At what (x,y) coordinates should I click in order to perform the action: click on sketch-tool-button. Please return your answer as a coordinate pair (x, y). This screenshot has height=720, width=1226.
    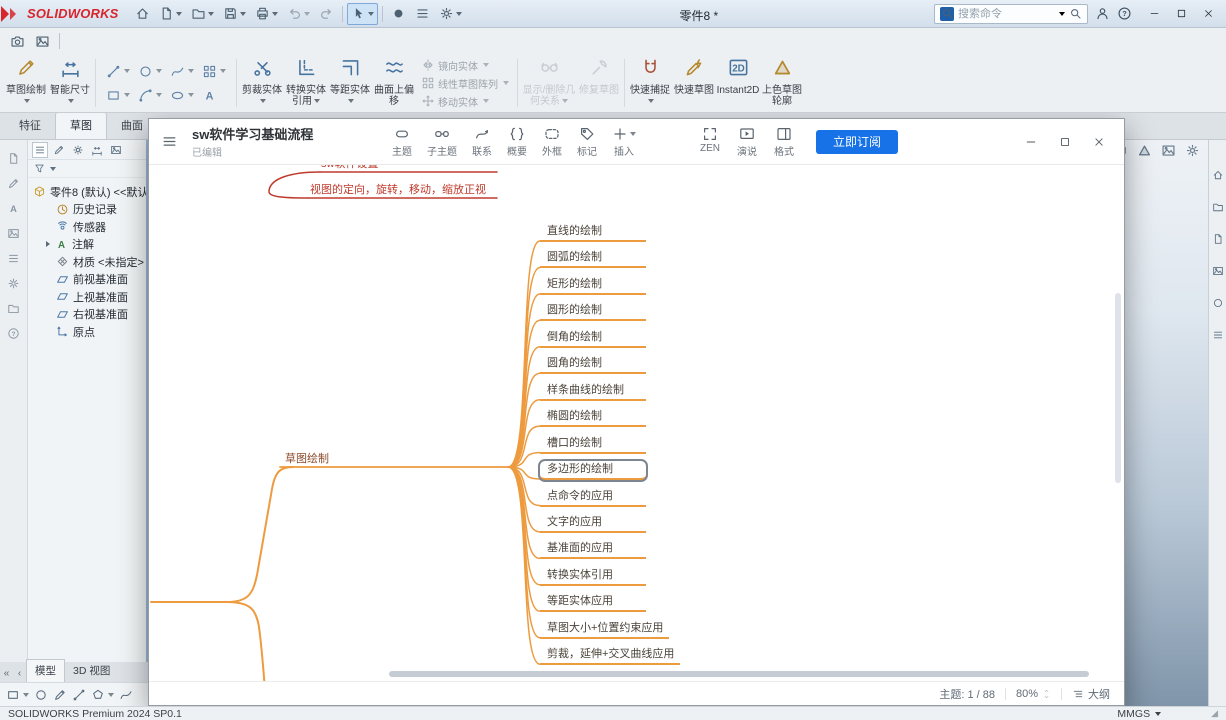
    Looking at the image, I should click on (60, 695).